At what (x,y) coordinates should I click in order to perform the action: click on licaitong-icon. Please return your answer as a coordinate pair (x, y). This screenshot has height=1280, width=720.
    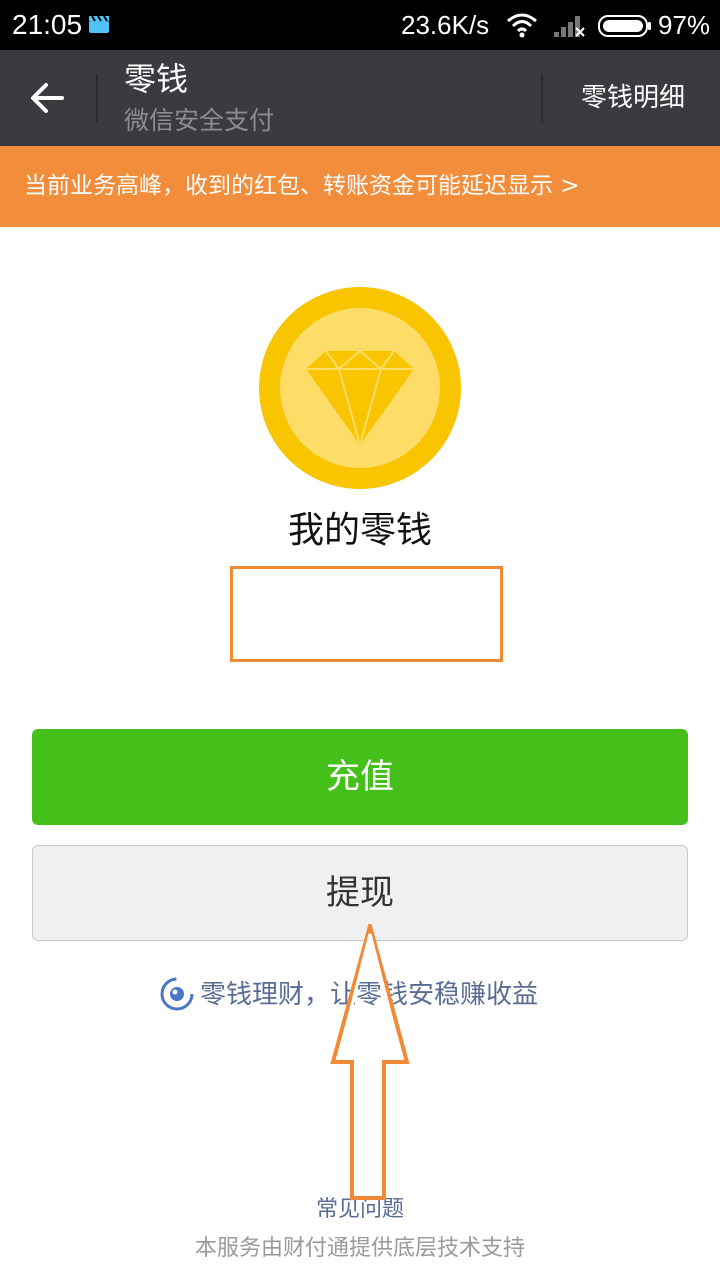
    Looking at the image, I should click on (177, 994).